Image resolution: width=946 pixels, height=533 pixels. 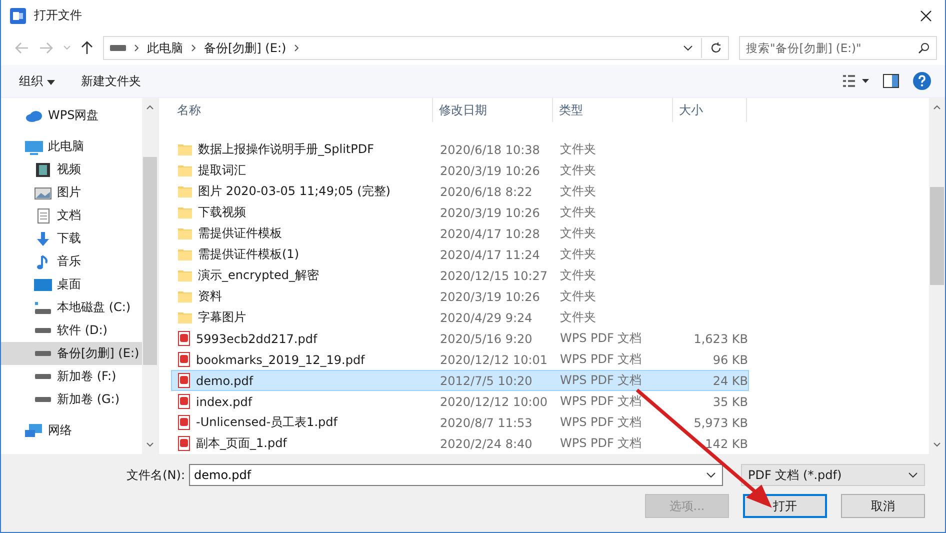 What do you see at coordinates (71, 261) in the screenshot?
I see `sidebar-item: 音乐` at bounding box center [71, 261].